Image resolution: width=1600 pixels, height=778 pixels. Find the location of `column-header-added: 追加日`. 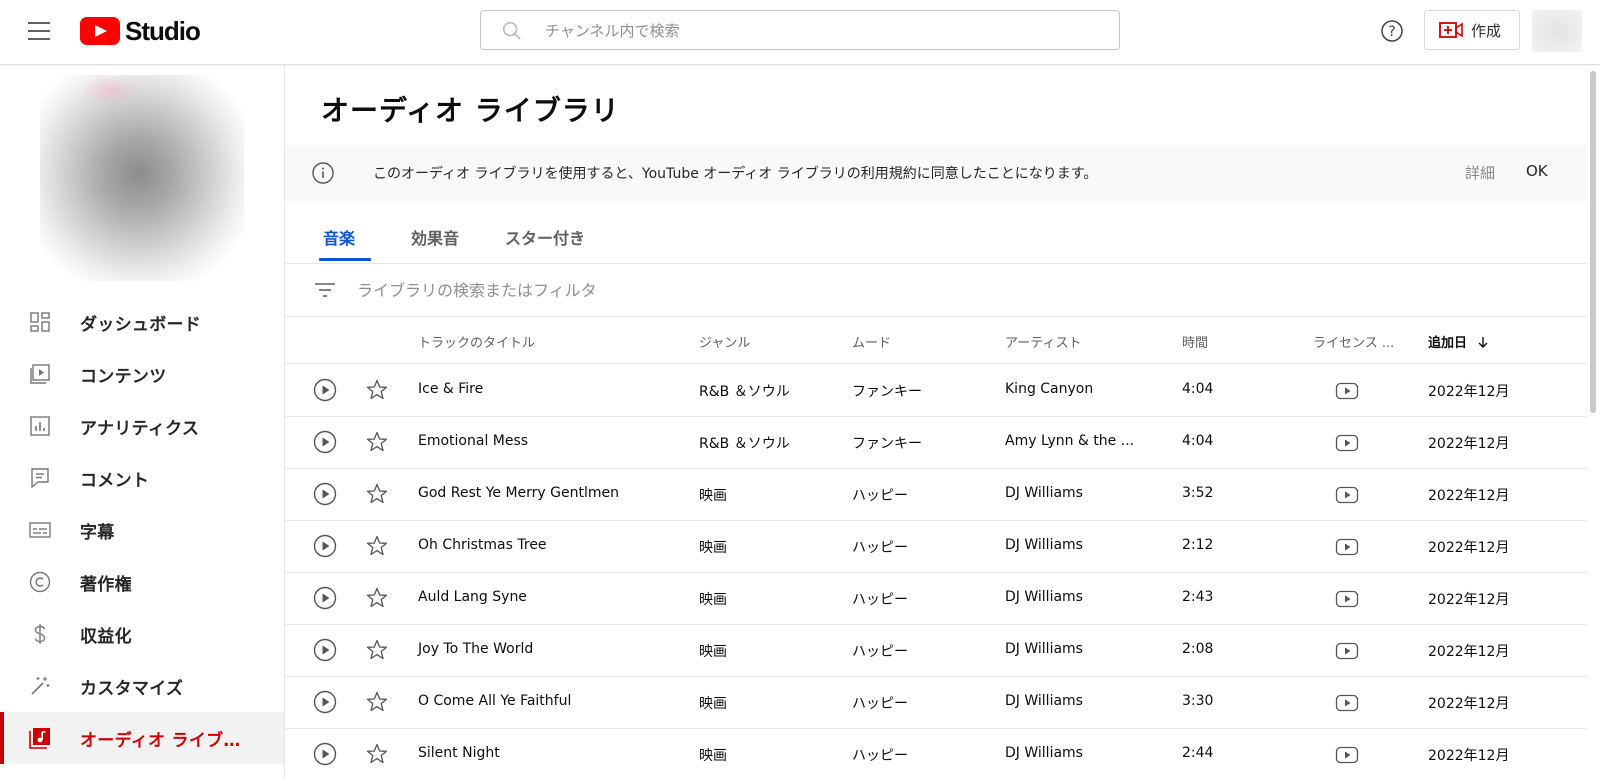

column-header-added: 追加日 is located at coordinates (1459, 341).